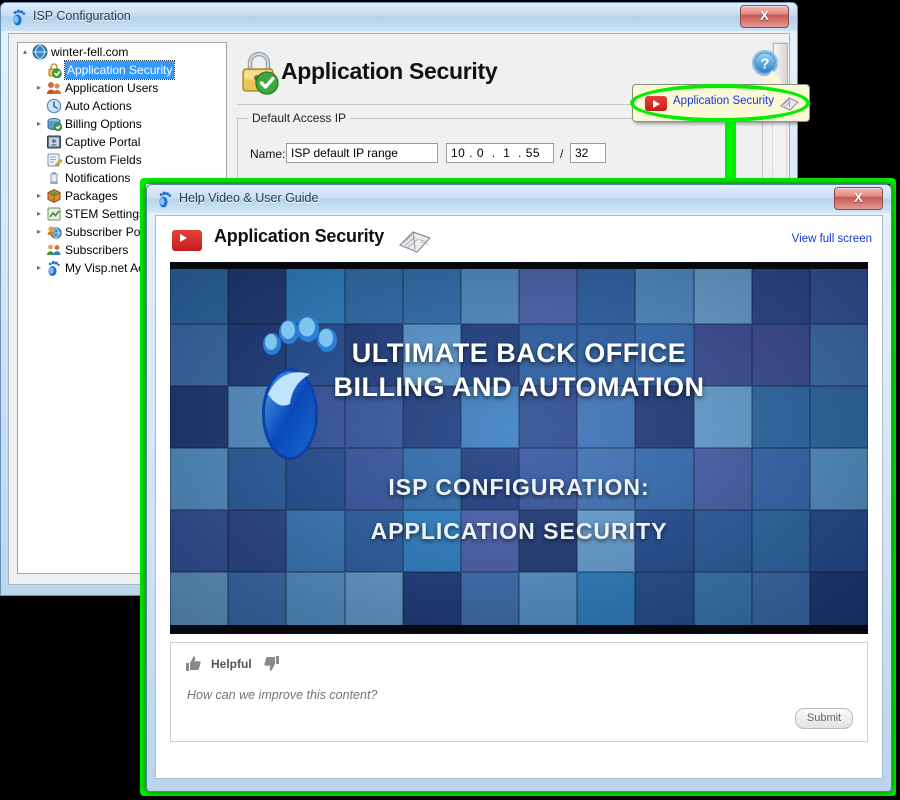 The height and width of the screenshot is (800, 900). Describe the element at coordinates (389, 71) in the screenshot. I see `page-title: Application Security` at that location.